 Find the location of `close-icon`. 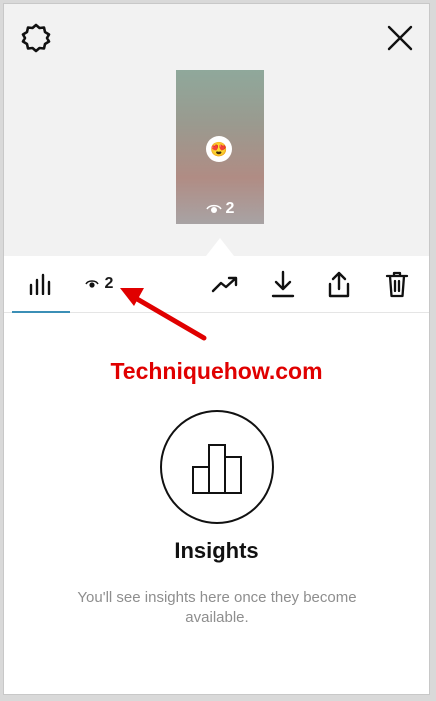

close-icon is located at coordinates (400, 38).